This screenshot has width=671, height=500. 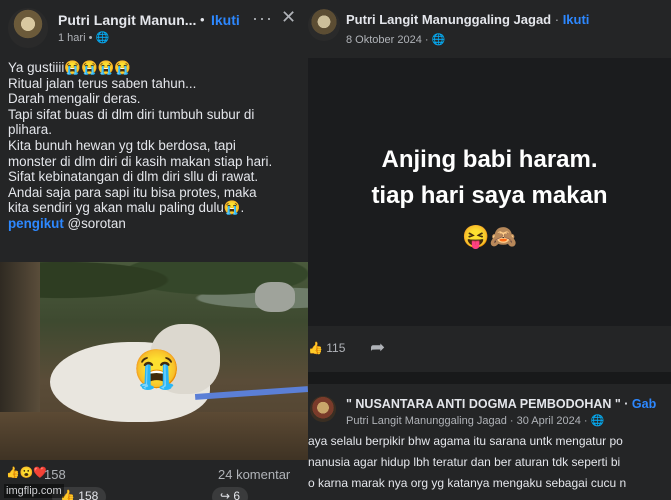 I want to click on post-timestamp: 8 Oktober 2024 · 🌐, so click(x=395, y=39).